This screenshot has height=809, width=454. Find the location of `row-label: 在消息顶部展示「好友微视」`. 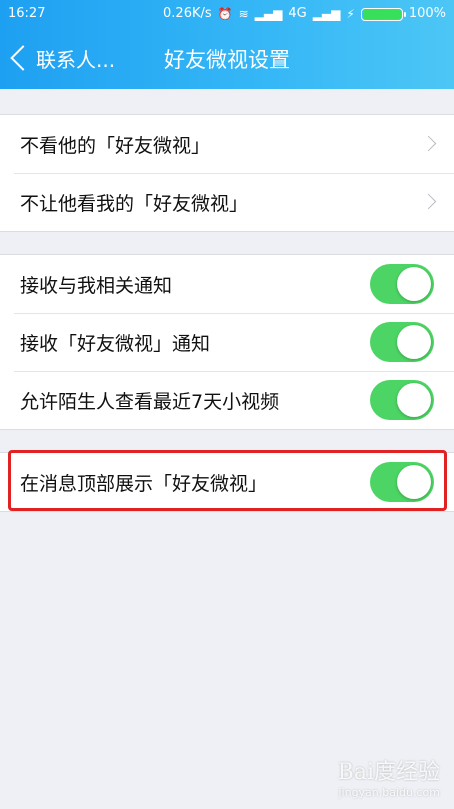

row-label: 在消息顶部展示「好友微视」 is located at coordinates (144, 483).